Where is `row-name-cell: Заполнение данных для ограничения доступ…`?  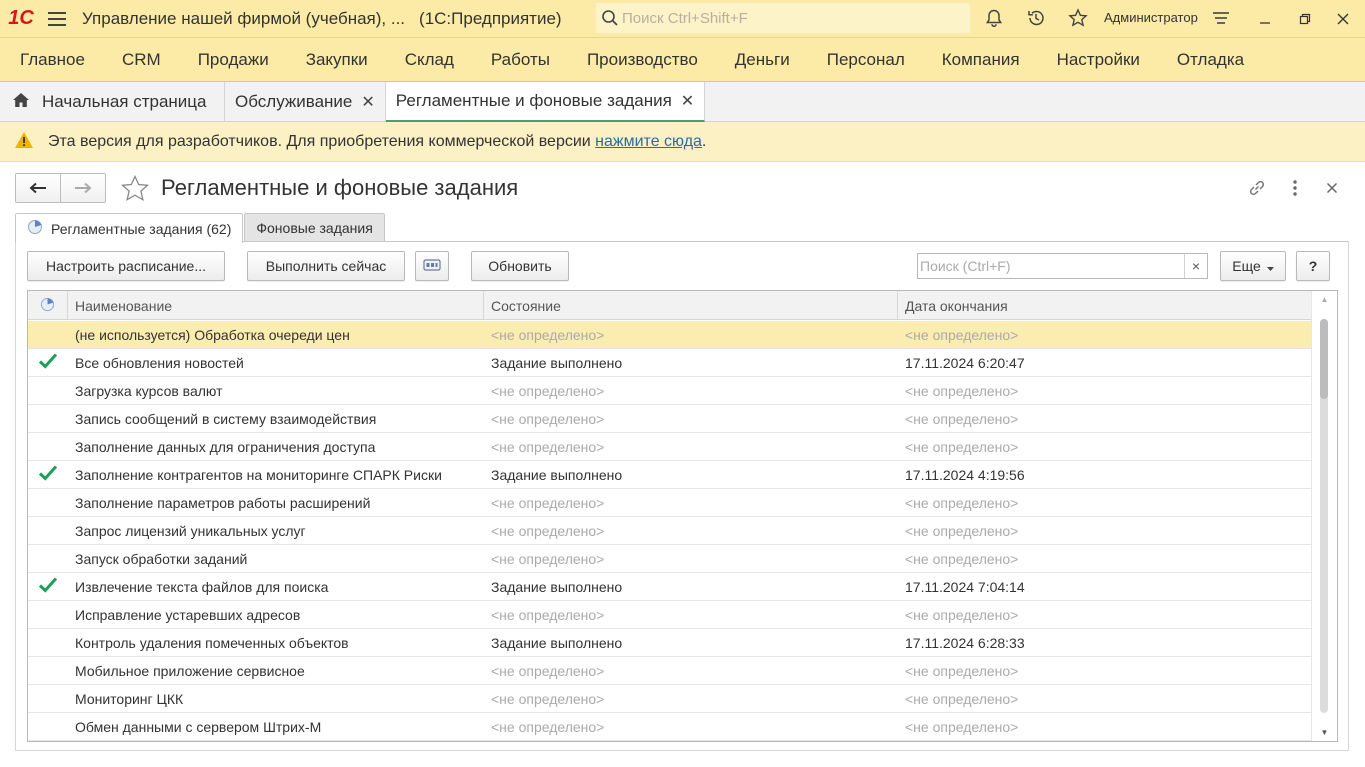
row-name-cell: Заполнение данных для ограничения доступ… is located at coordinates (225, 446).